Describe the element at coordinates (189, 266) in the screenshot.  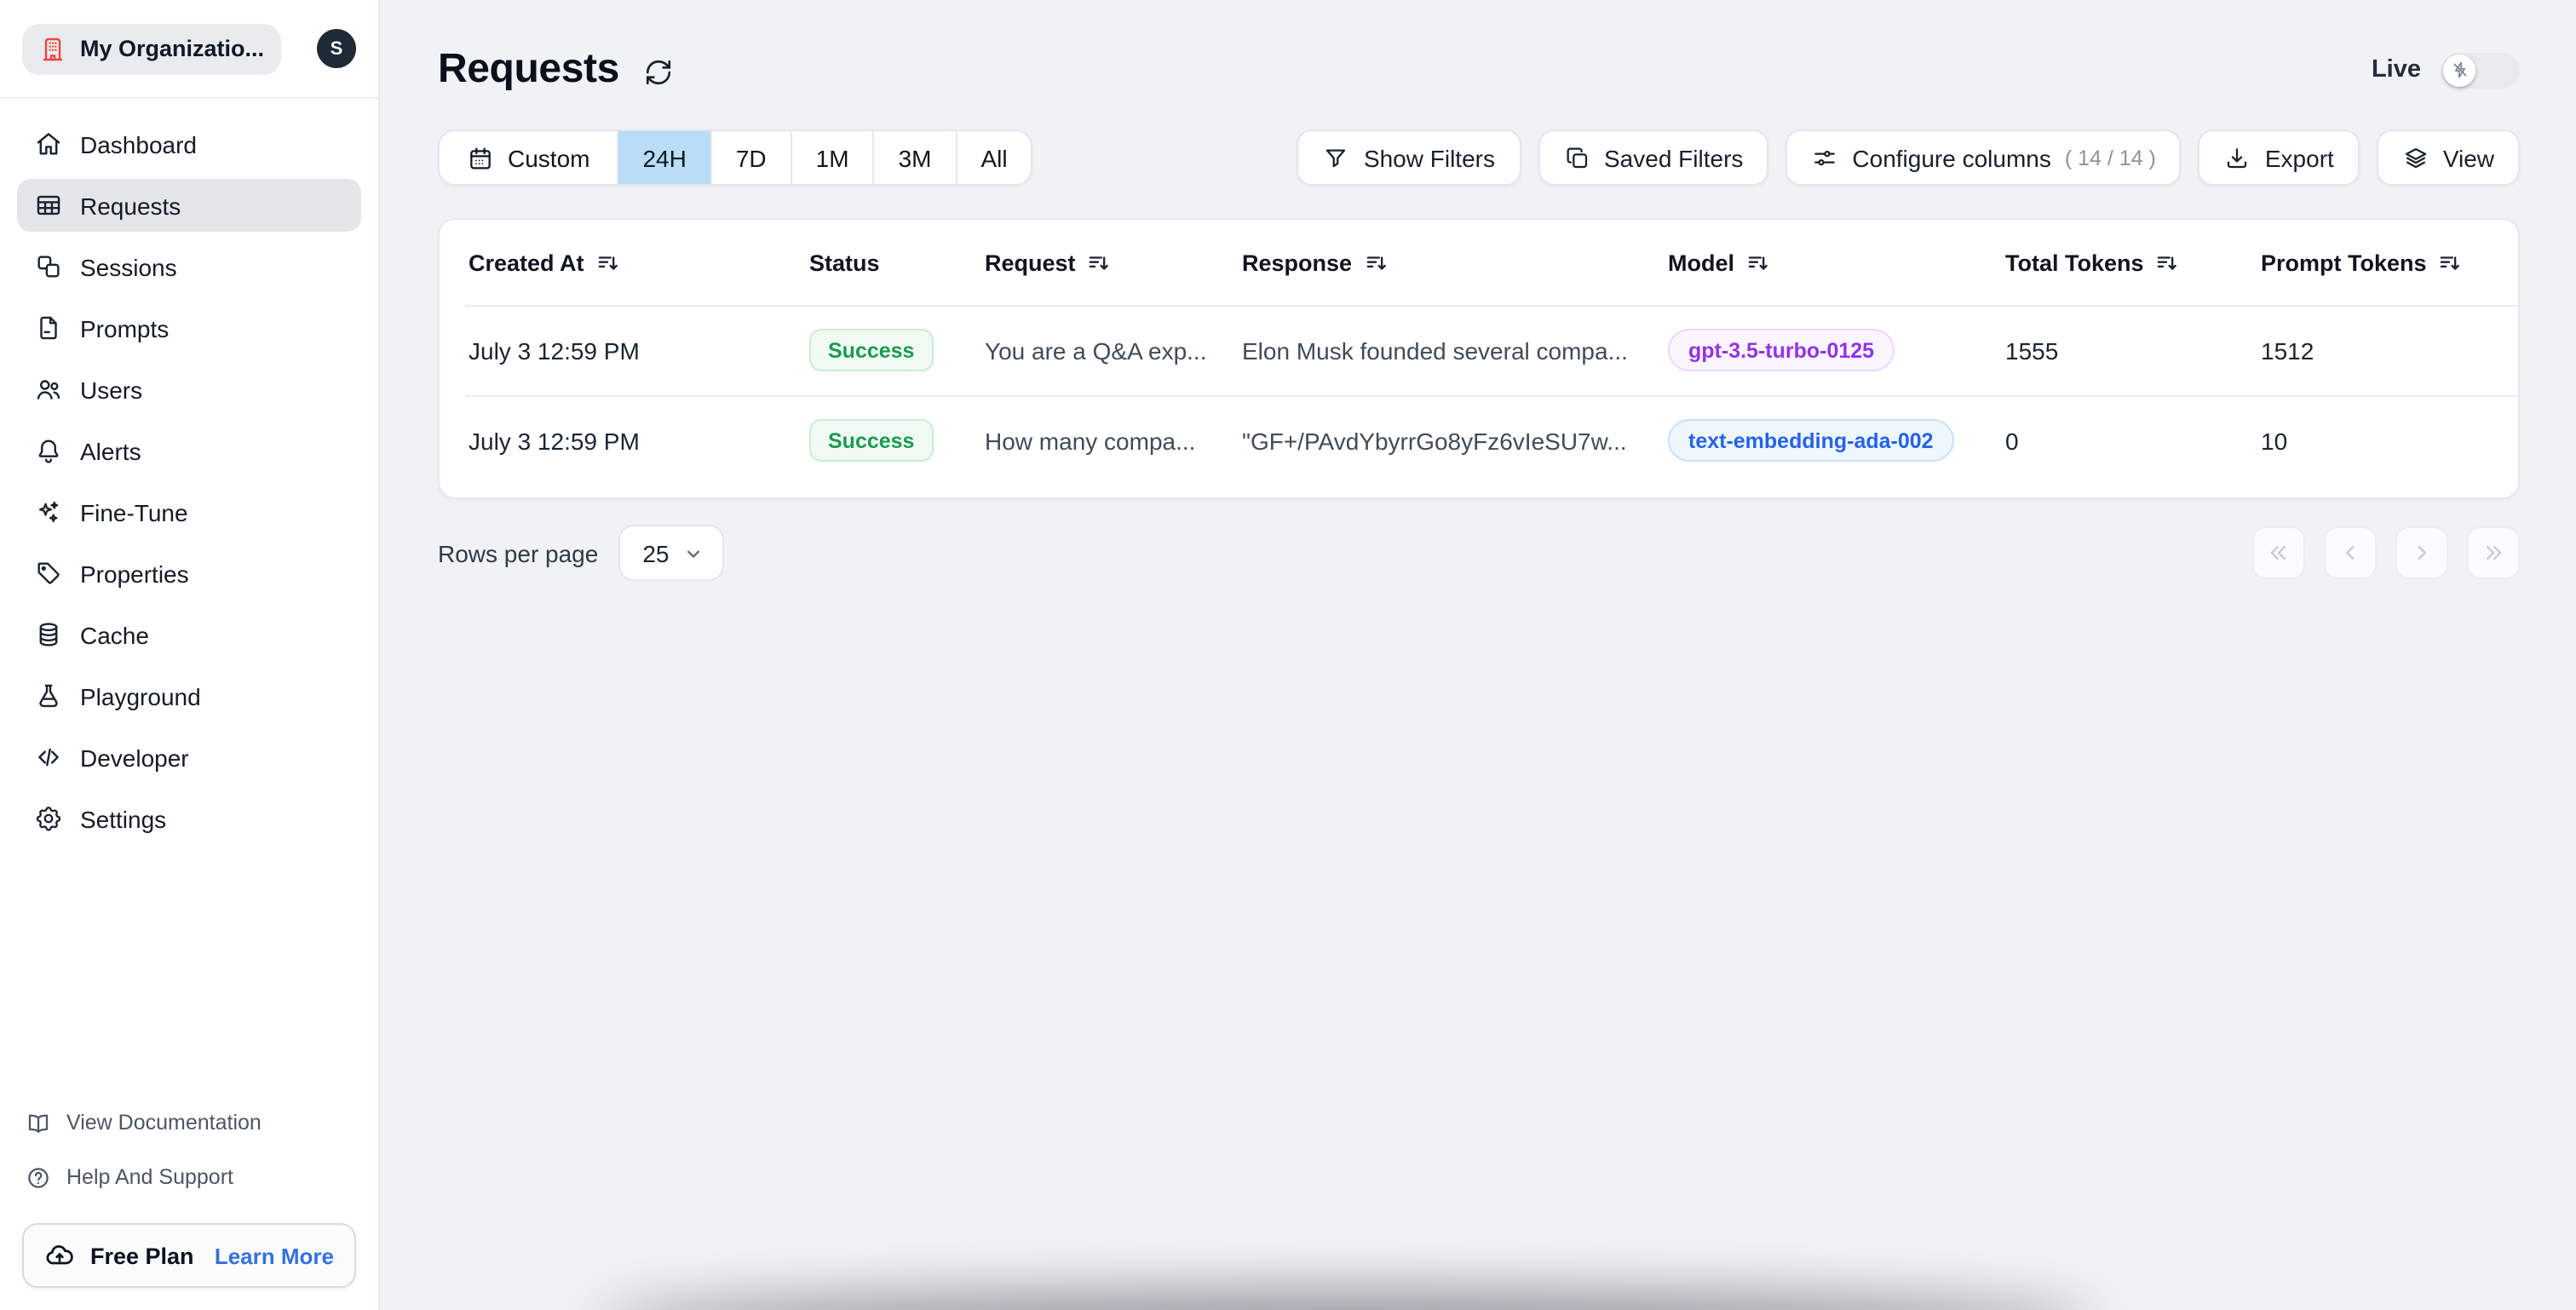
I see `sidebar-item-sessions: Sessions` at that location.